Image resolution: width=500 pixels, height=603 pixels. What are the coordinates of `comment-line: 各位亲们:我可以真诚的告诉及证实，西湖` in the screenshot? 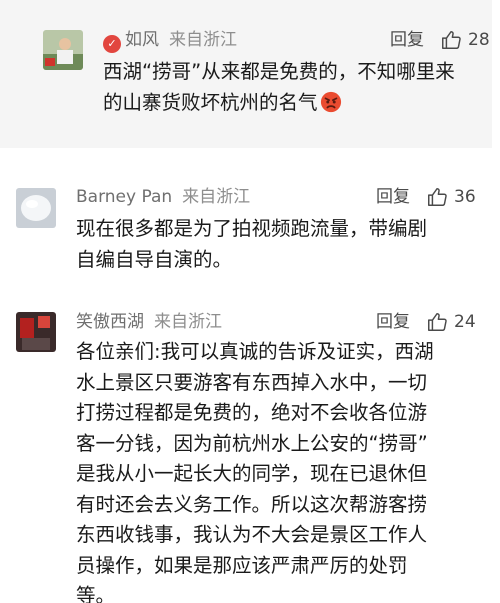 It's located at (255, 351).